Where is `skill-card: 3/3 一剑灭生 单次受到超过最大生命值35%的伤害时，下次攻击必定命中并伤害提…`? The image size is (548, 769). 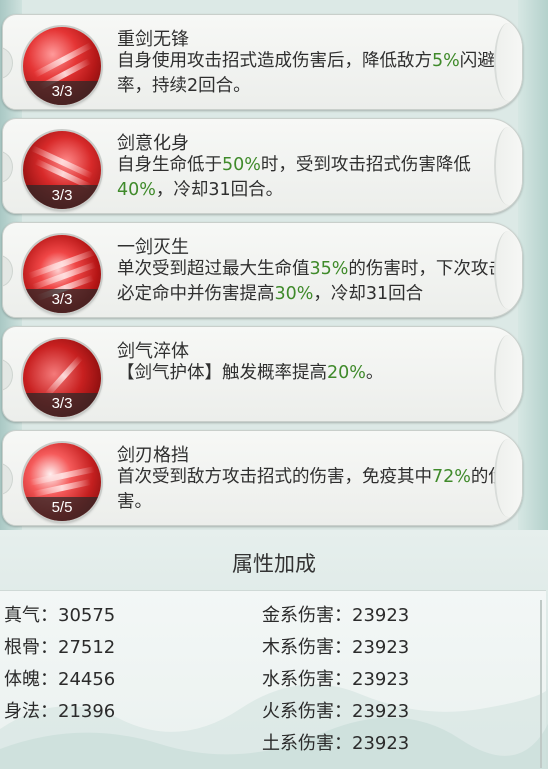 skill-card: 3/3 一剑灭生 单次受到超过最大生命值35%的伤害时，下次攻击必定命中并伤害提… is located at coordinates (262, 270).